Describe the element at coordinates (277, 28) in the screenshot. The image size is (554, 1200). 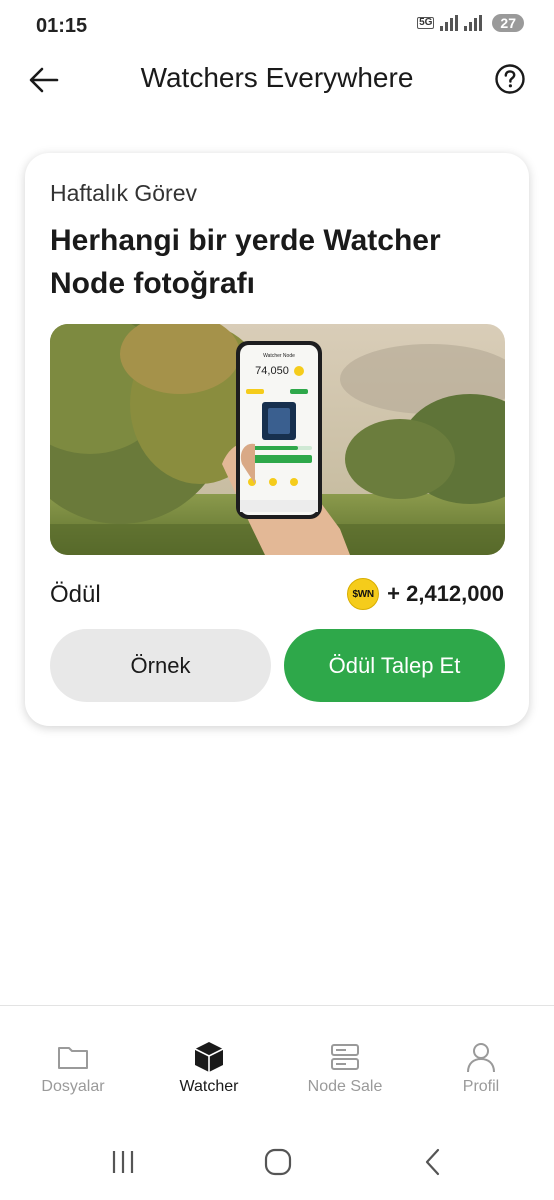
I see `status-bar: 01:15 5G 27` at that location.